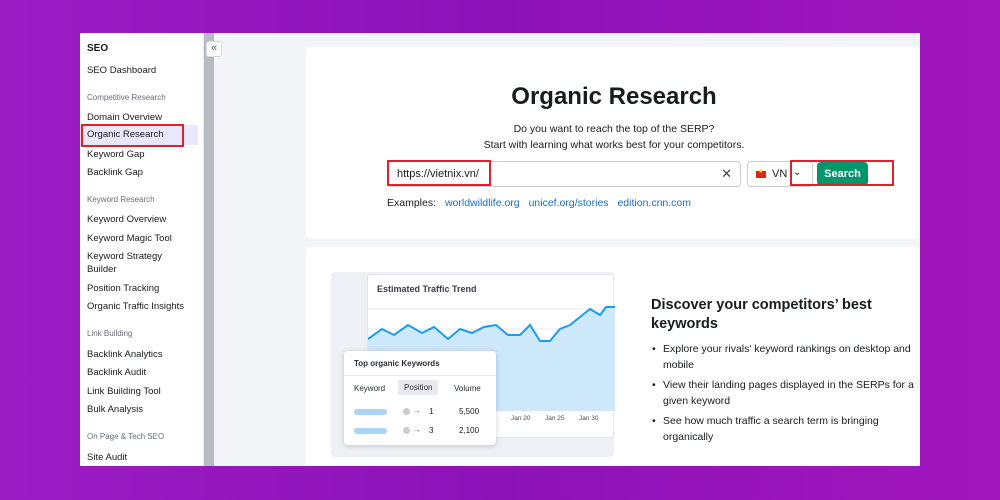  What do you see at coordinates (370, 388) in the screenshot?
I see `column-keyword: Keyword` at bounding box center [370, 388].